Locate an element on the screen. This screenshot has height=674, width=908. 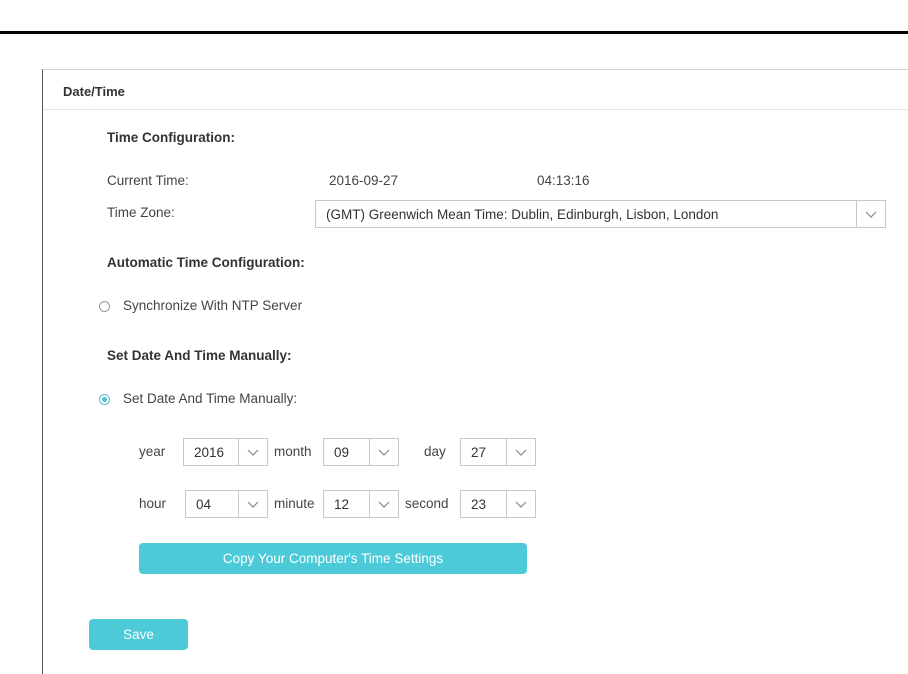
current-time-value: 04:13:16 is located at coordinates (563, 180).